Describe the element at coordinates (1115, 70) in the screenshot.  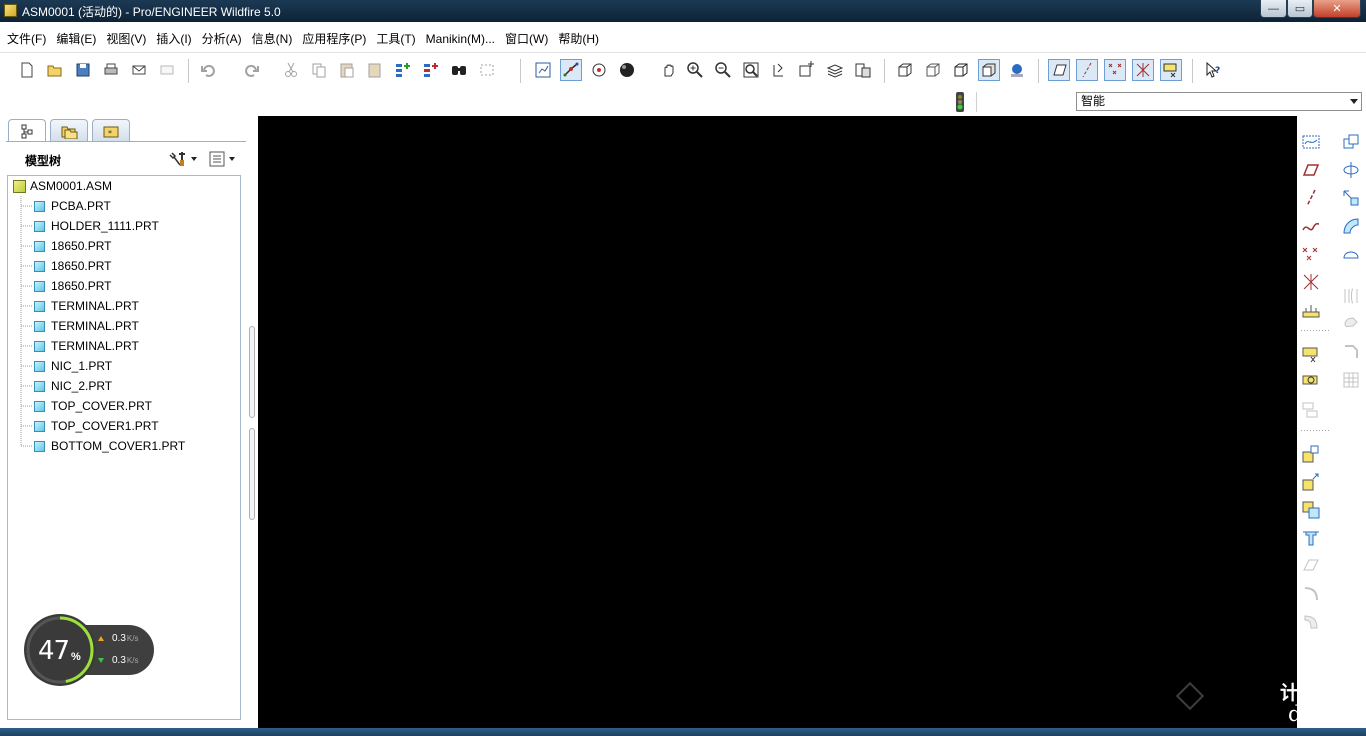
I see `datum-points-icon` at that location.